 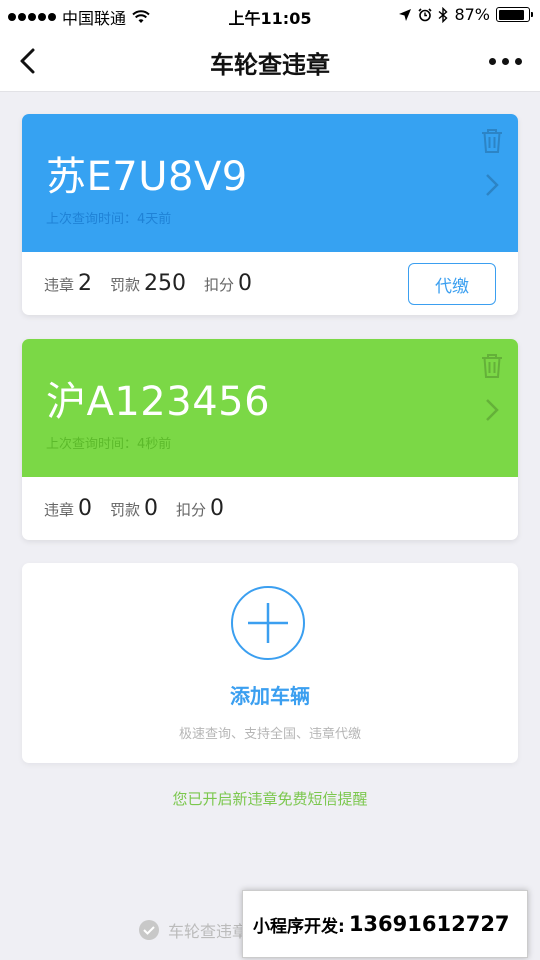 I want to click on violations-stat: 违章 2, so click(x=68, y=283).